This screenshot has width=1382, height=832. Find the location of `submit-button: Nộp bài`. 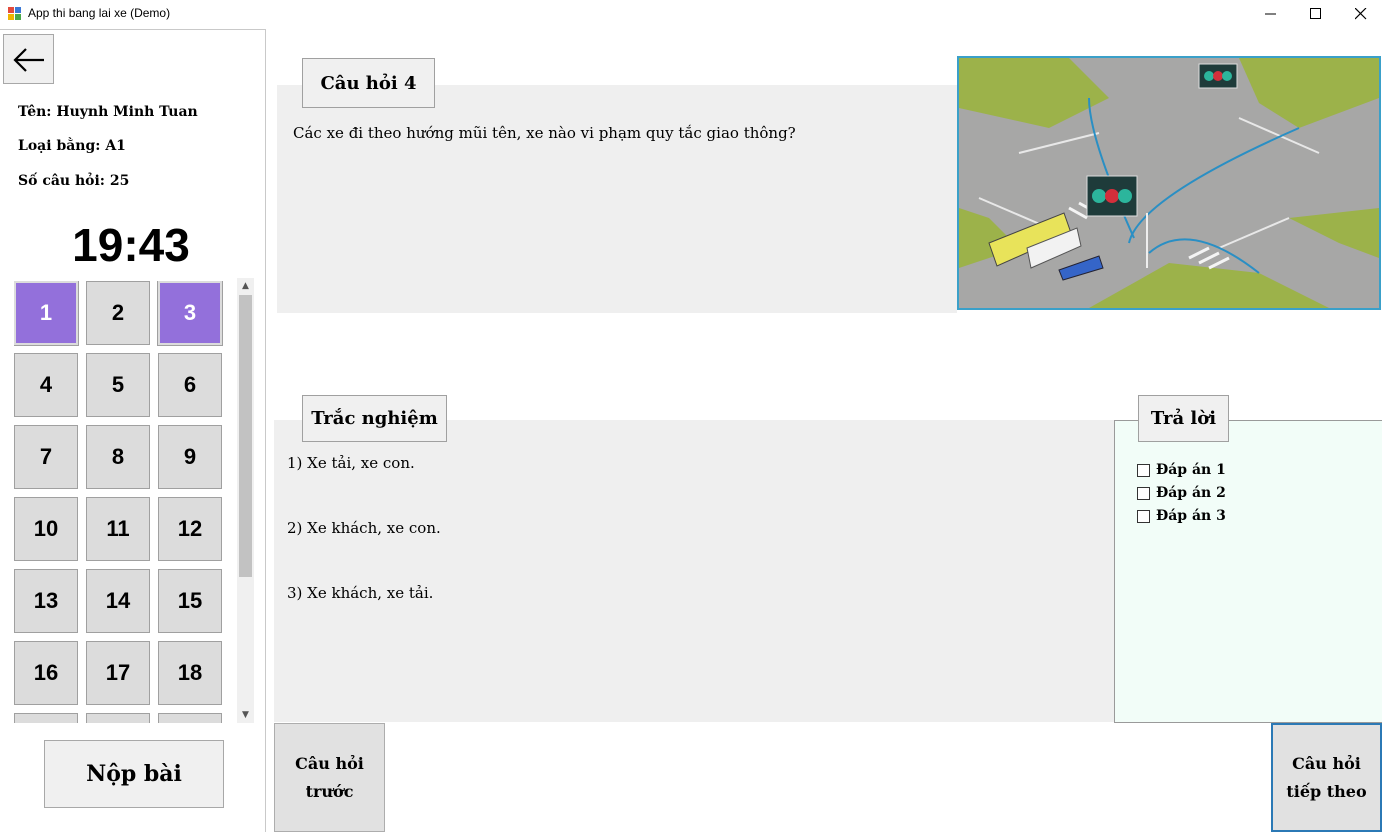

submit-button: Nộp bài is located at coordinates (134, 774).